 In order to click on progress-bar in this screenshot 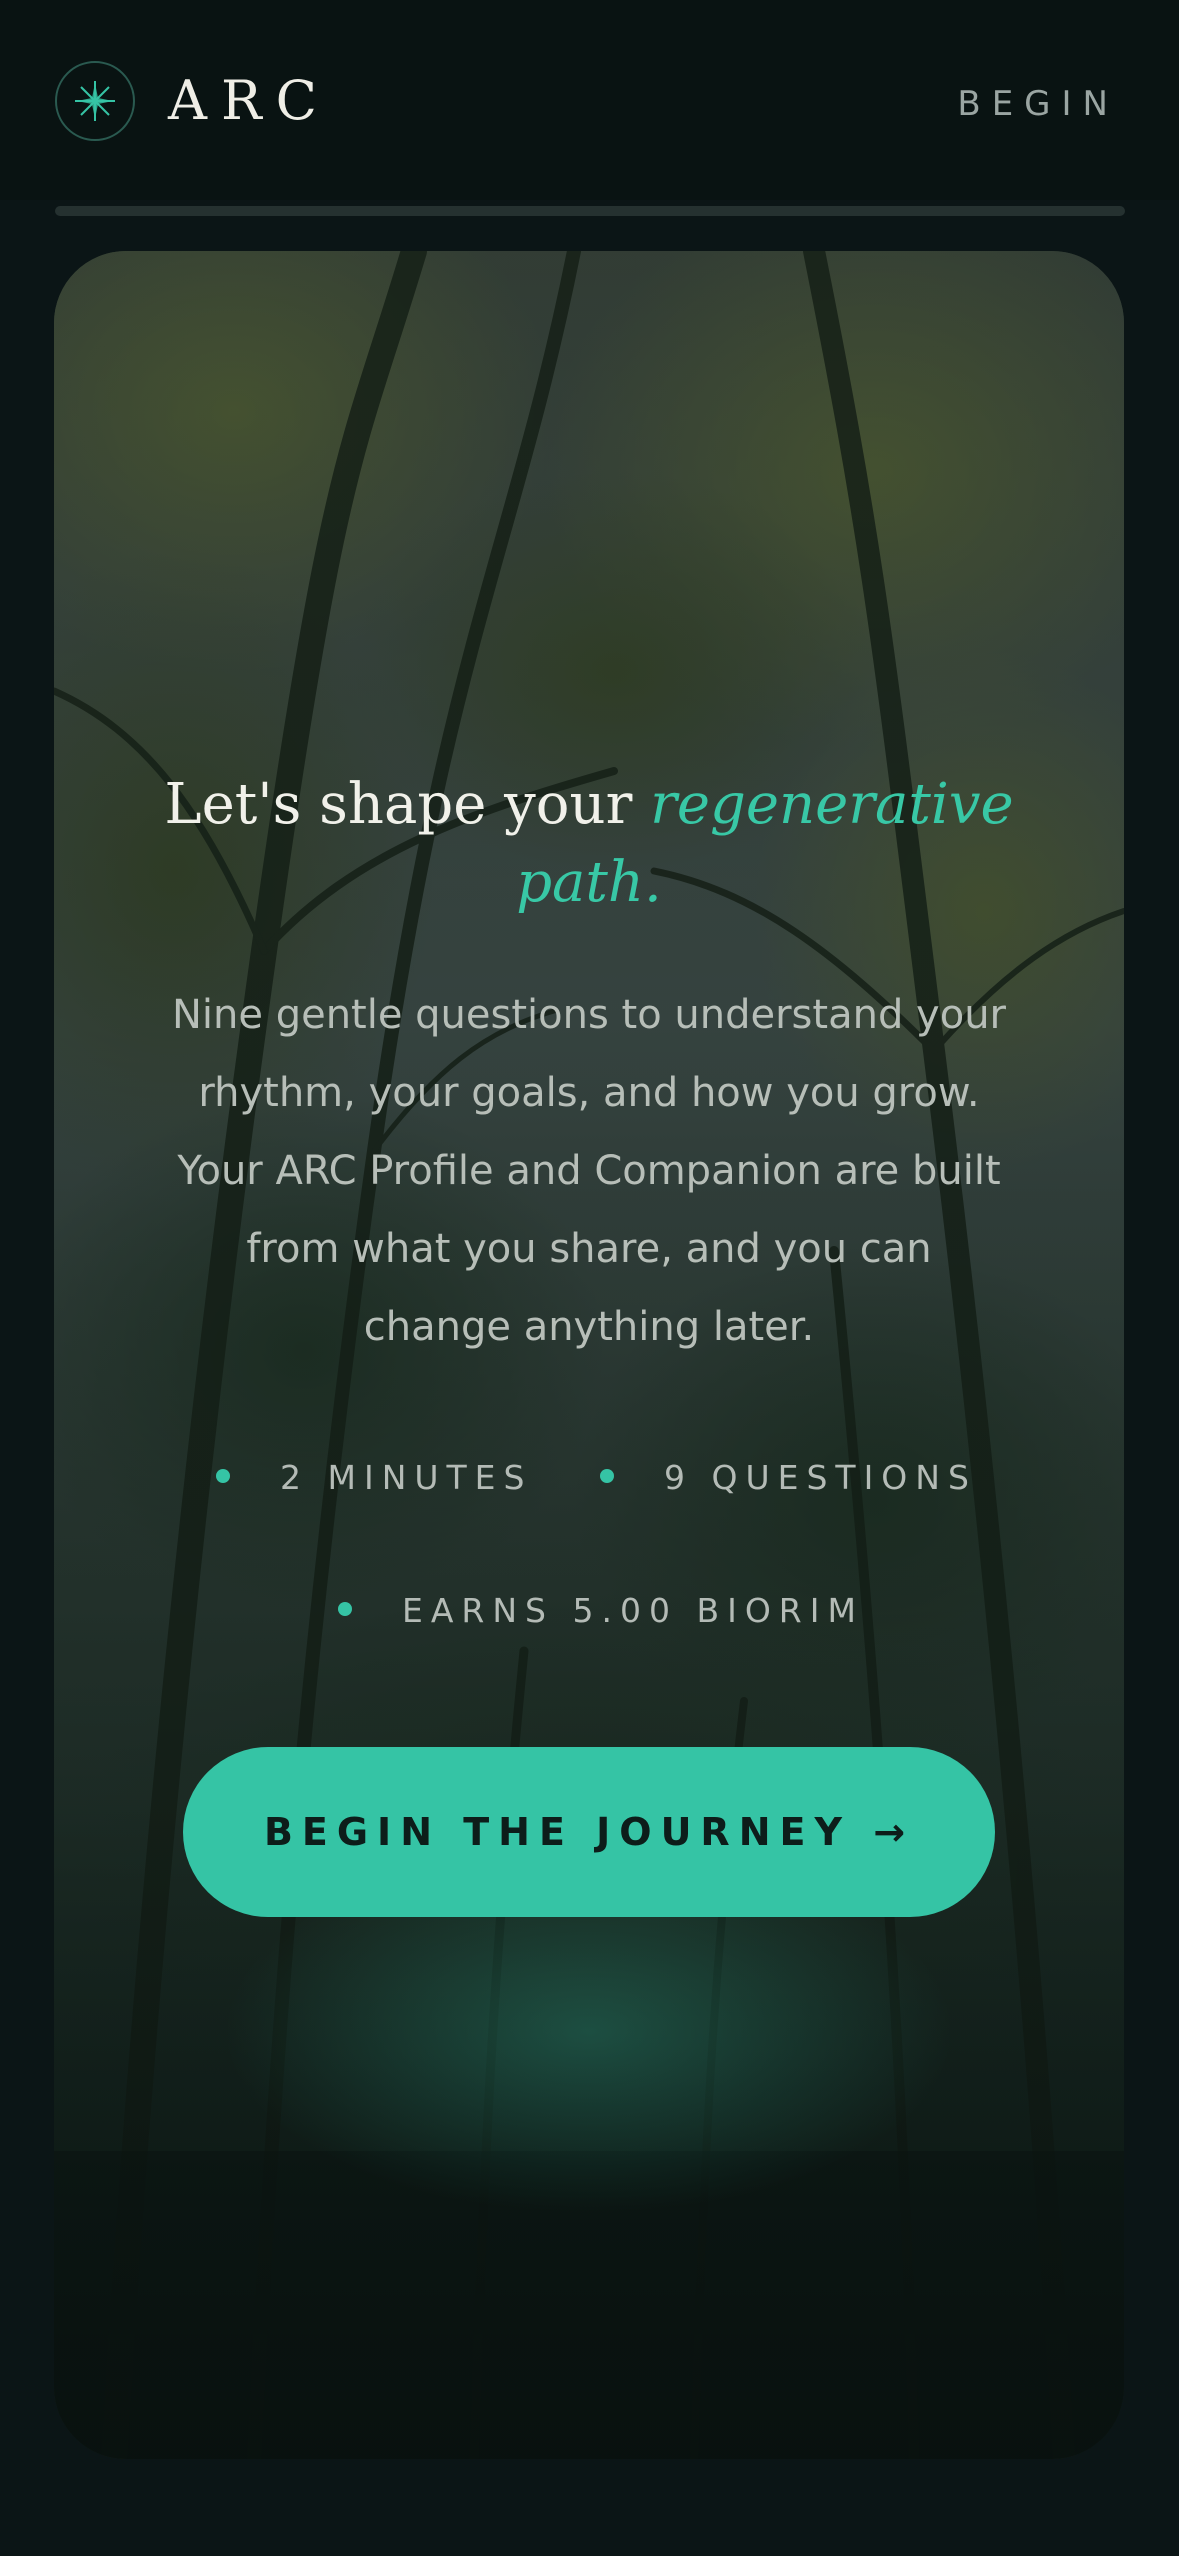, I will do `click(590, 211)`.